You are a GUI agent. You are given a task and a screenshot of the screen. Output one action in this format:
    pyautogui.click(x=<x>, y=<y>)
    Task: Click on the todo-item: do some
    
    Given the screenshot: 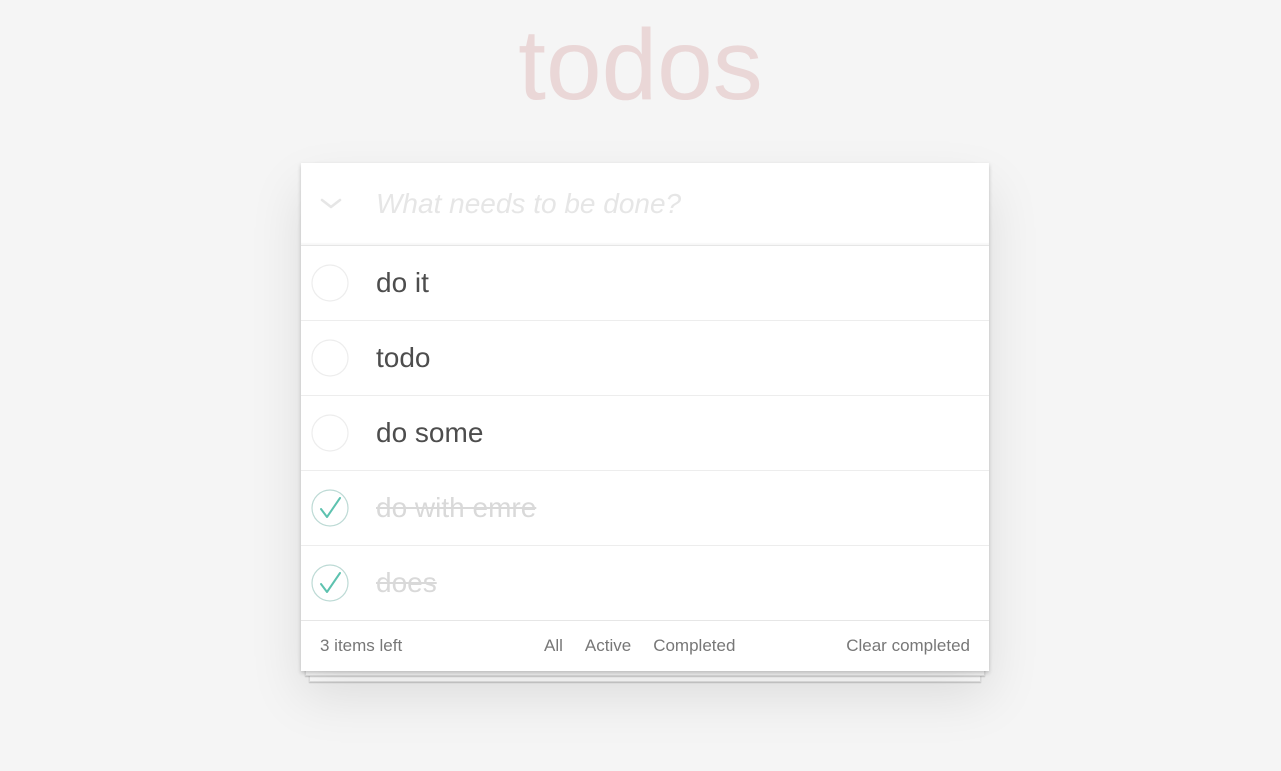 What is the action you would take?
    pyautogui.click(x=645, y=433)
    